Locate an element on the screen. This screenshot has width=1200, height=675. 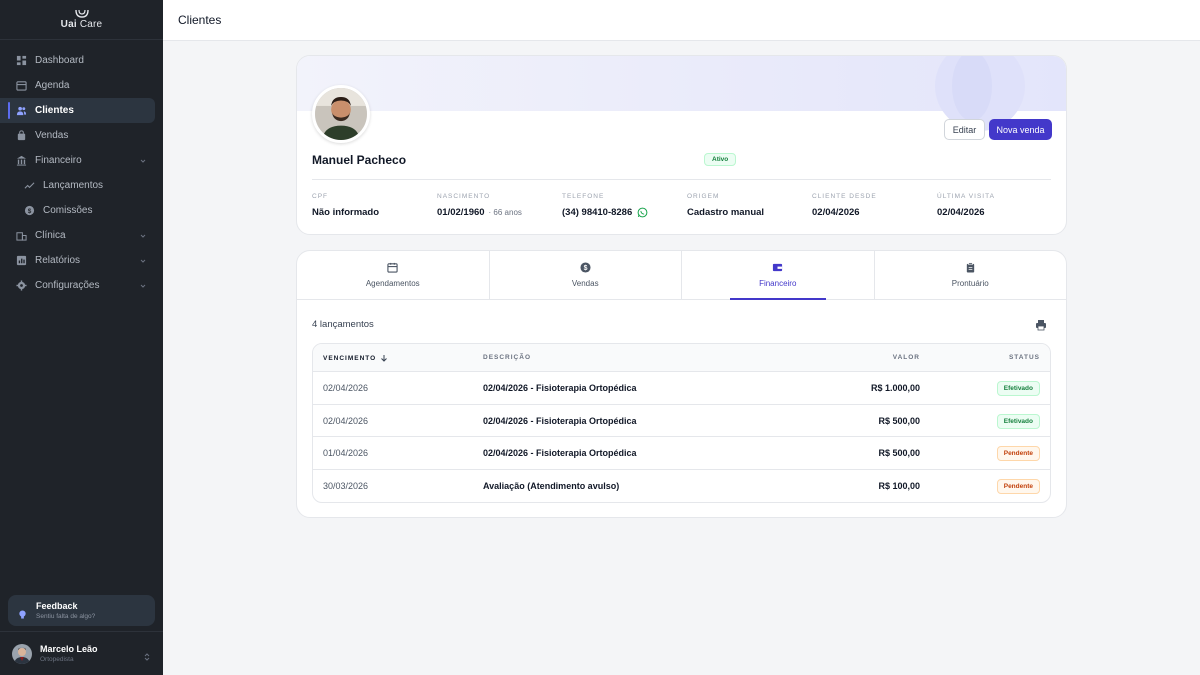
sidebar-item-clinica: Clínica is located at coordinates (77, 235).